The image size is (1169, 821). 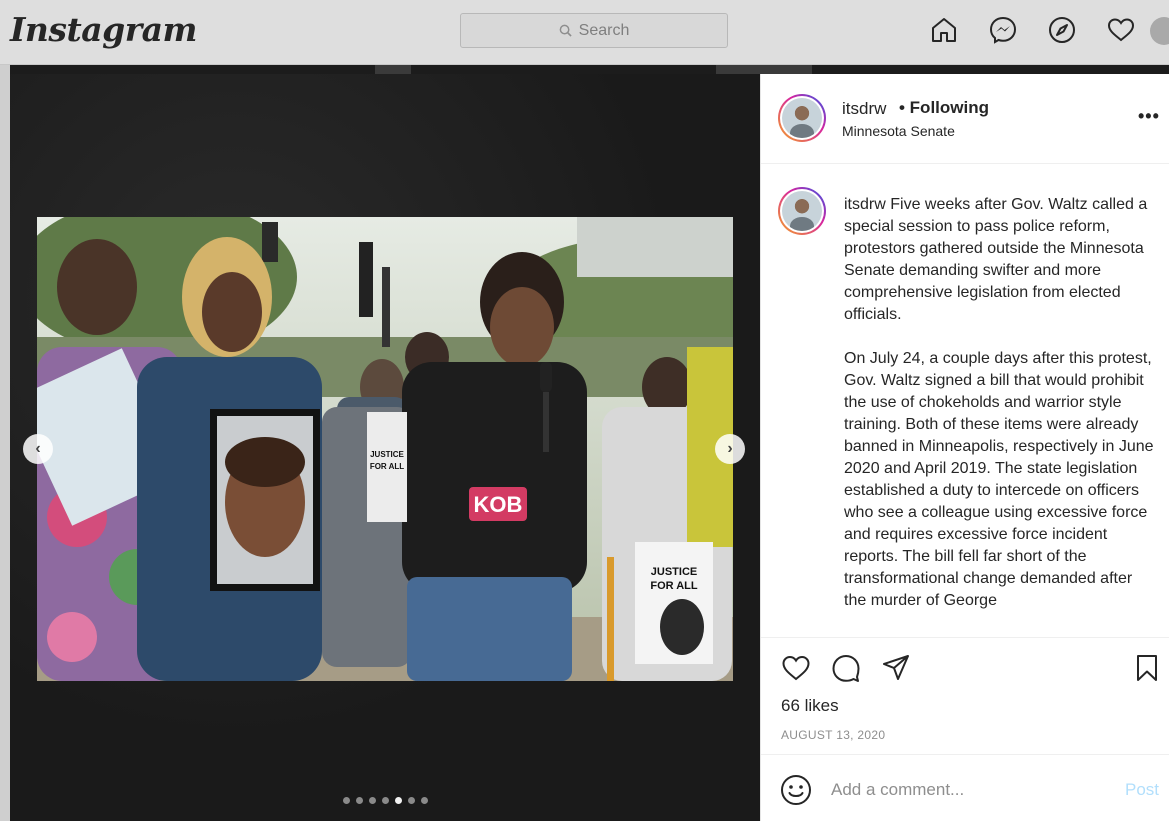 I want to click on post-date: AUGUST 13, 2020, so click(x=833, y=735).